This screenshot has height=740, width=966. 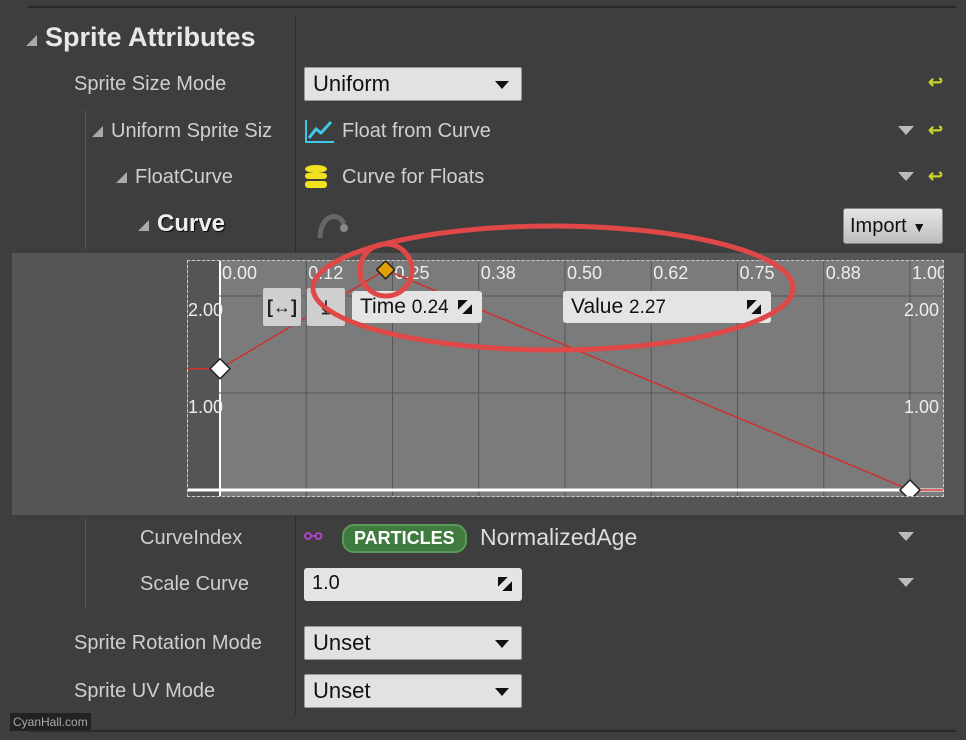 I want to click on import-label: Import, so click(x=878, y=226).